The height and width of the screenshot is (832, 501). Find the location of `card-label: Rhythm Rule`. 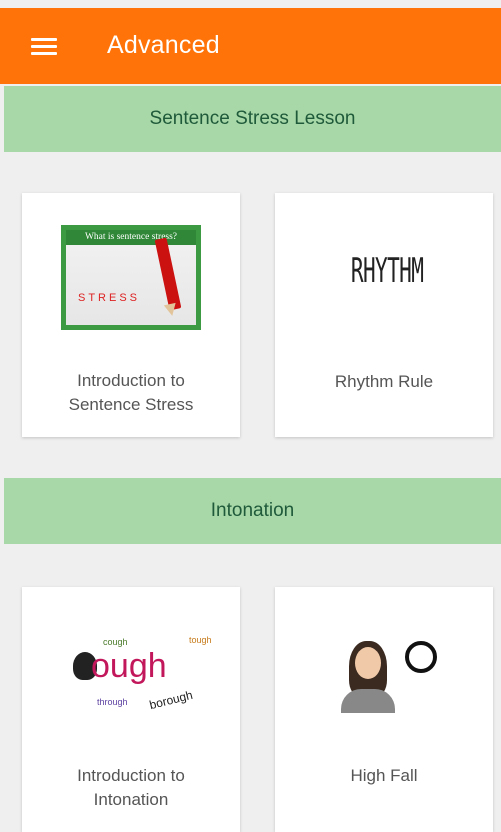

card-label: Rhythm Rule is located at coordinates (384, 381).